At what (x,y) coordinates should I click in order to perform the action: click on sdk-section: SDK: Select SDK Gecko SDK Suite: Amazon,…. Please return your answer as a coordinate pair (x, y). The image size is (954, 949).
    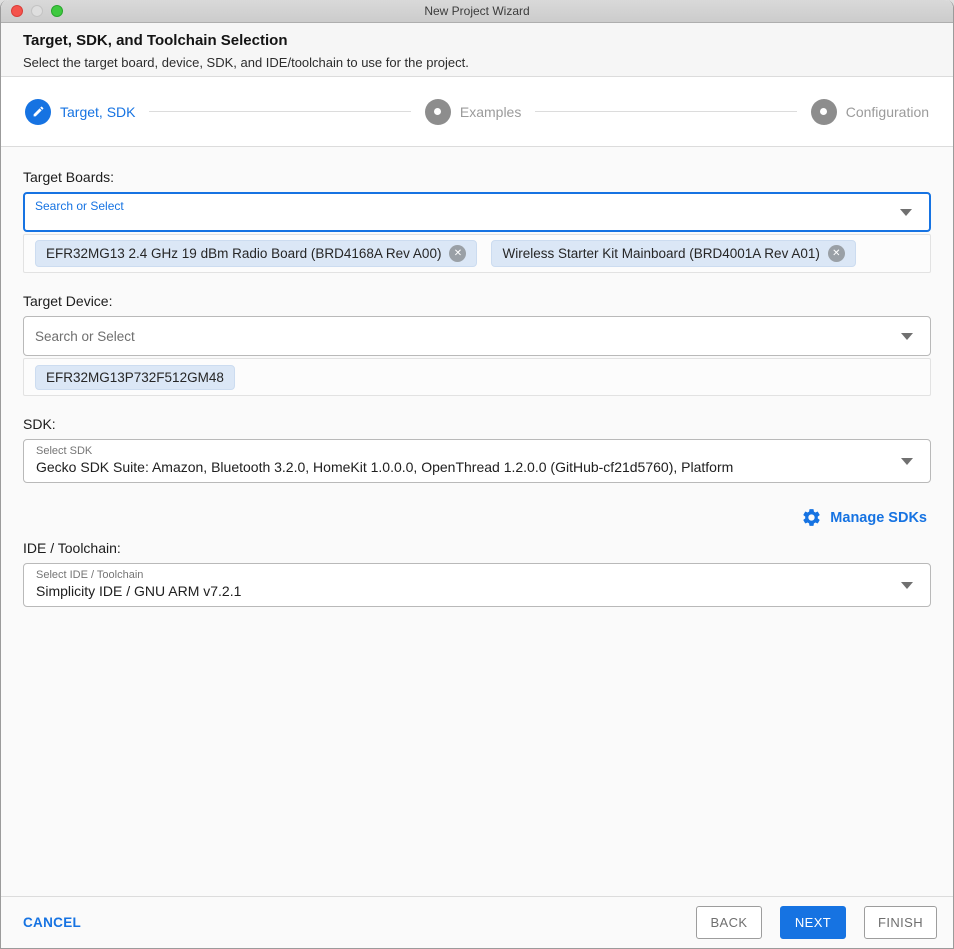
    Looking at the image, I should click on (477, 472).